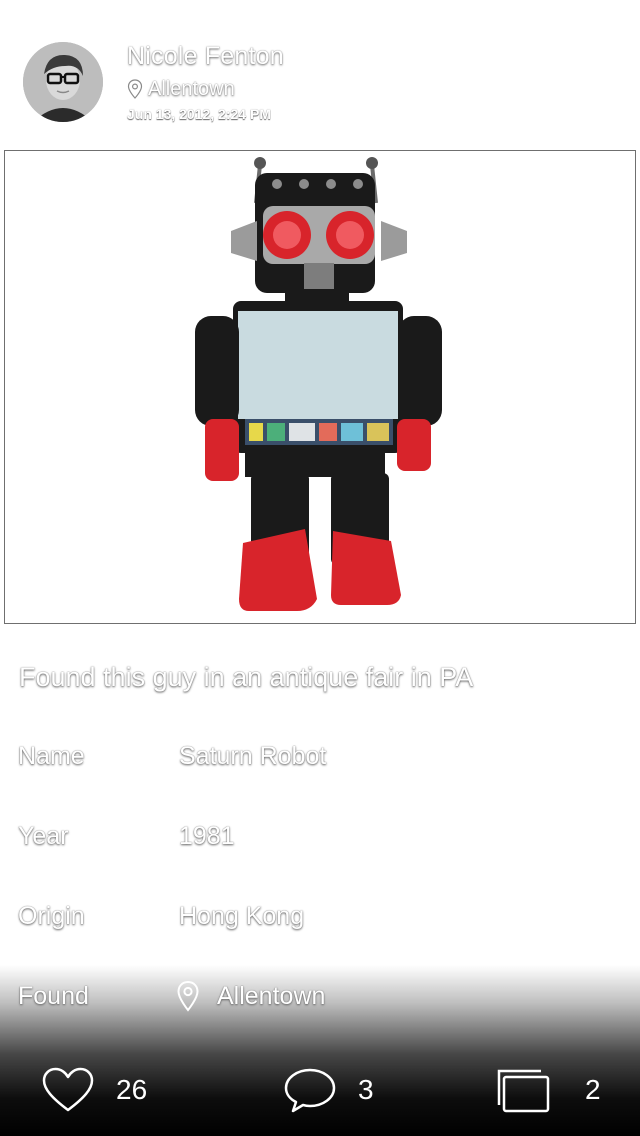 The width and height of the screenshot is (640, 1136). What do you see at coordinates (242, 916) in the screenshot?
I see `detail-origin-value: Hong Kong` at bounding box center [242, 916].